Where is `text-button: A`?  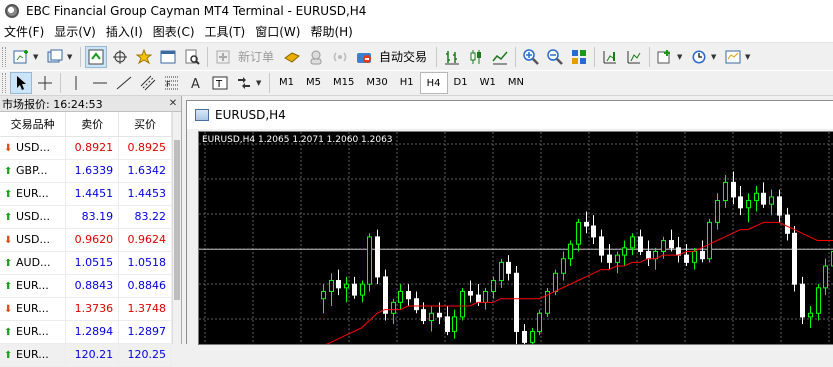 text-button: A is located at coordinates (196, 83).